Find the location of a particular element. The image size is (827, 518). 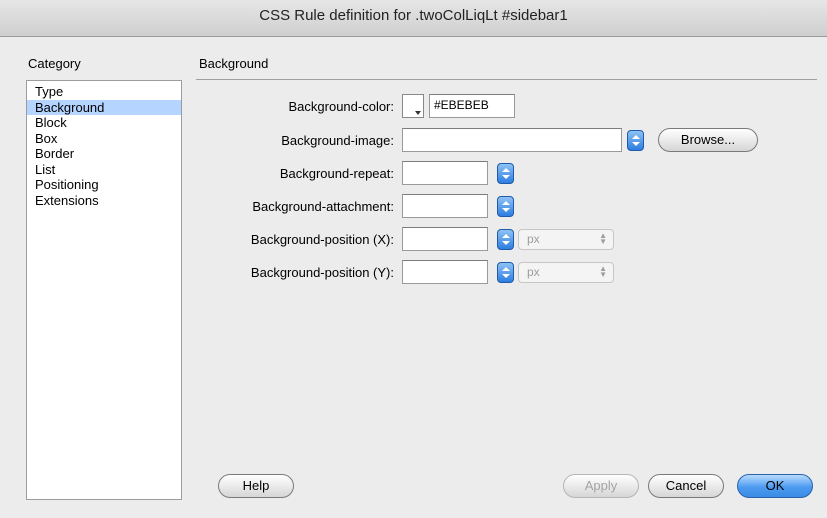

position-x-dropdown-button is located at coordinates (505, 239).